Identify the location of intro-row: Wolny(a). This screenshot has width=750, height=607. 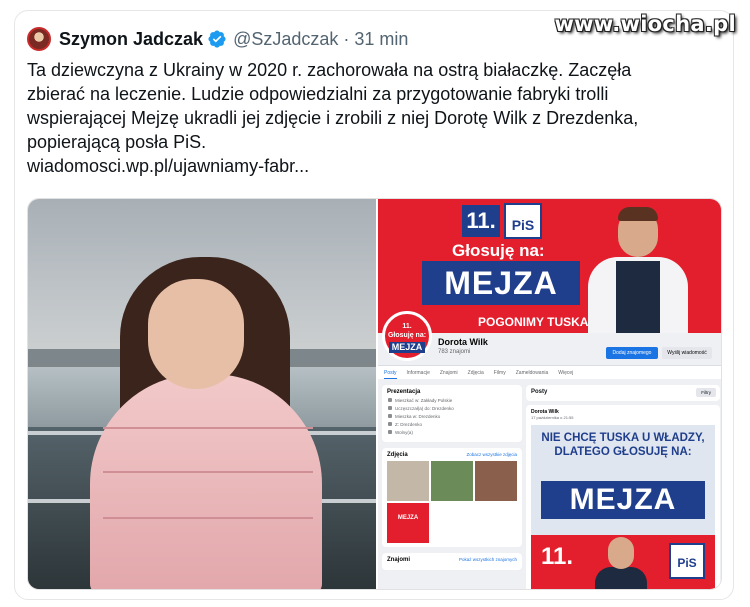
(452, 432).